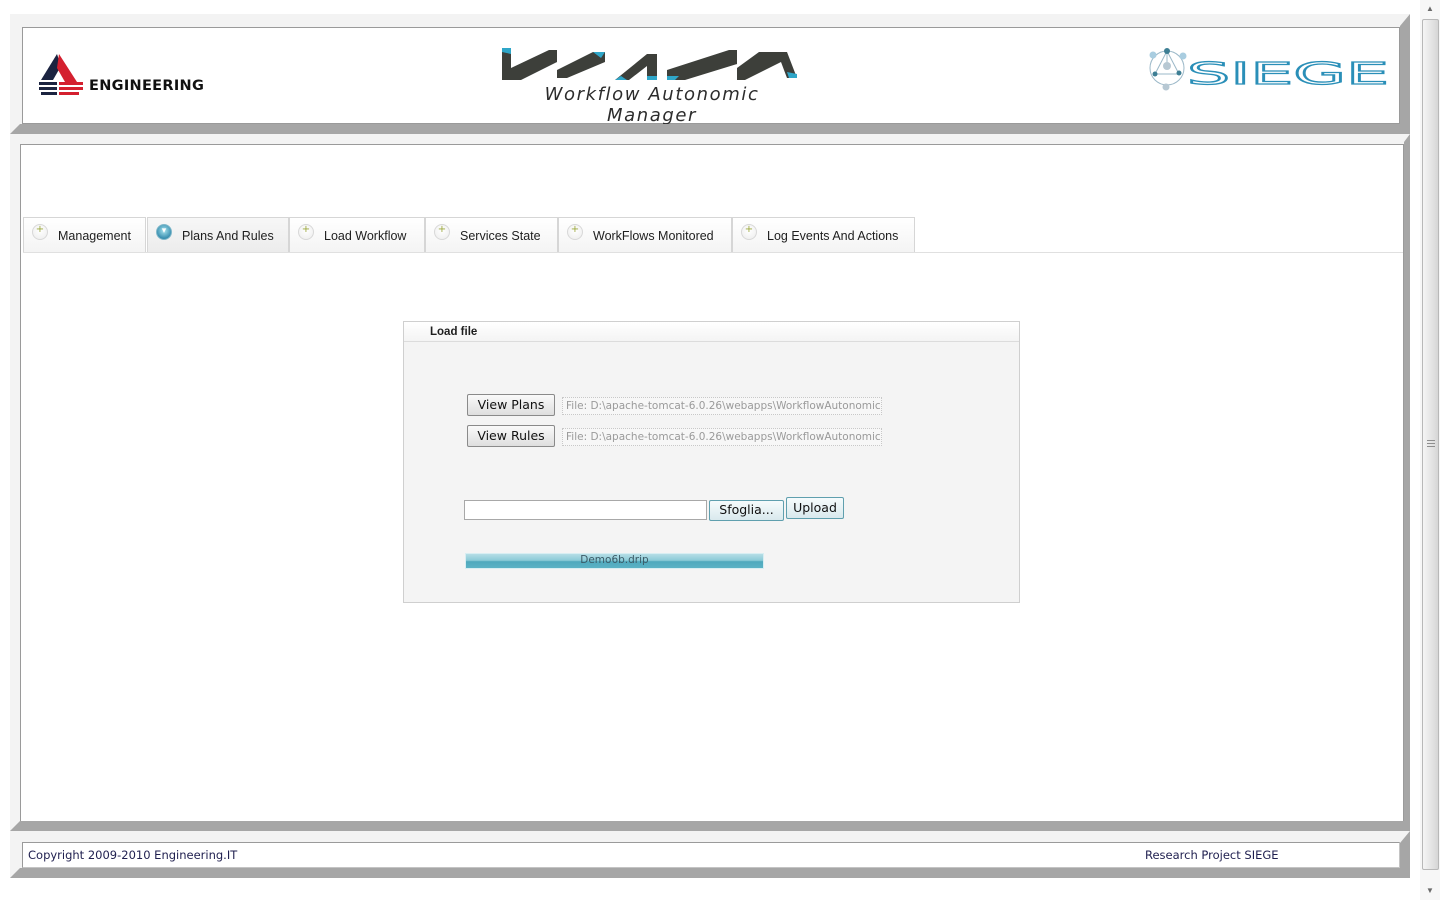 Image resolution: width=1440 pixels, height=900 pixels. Describe the element at coordinates (710, 826) in the screenshot. I see `main-shadow-bottom` at that location.